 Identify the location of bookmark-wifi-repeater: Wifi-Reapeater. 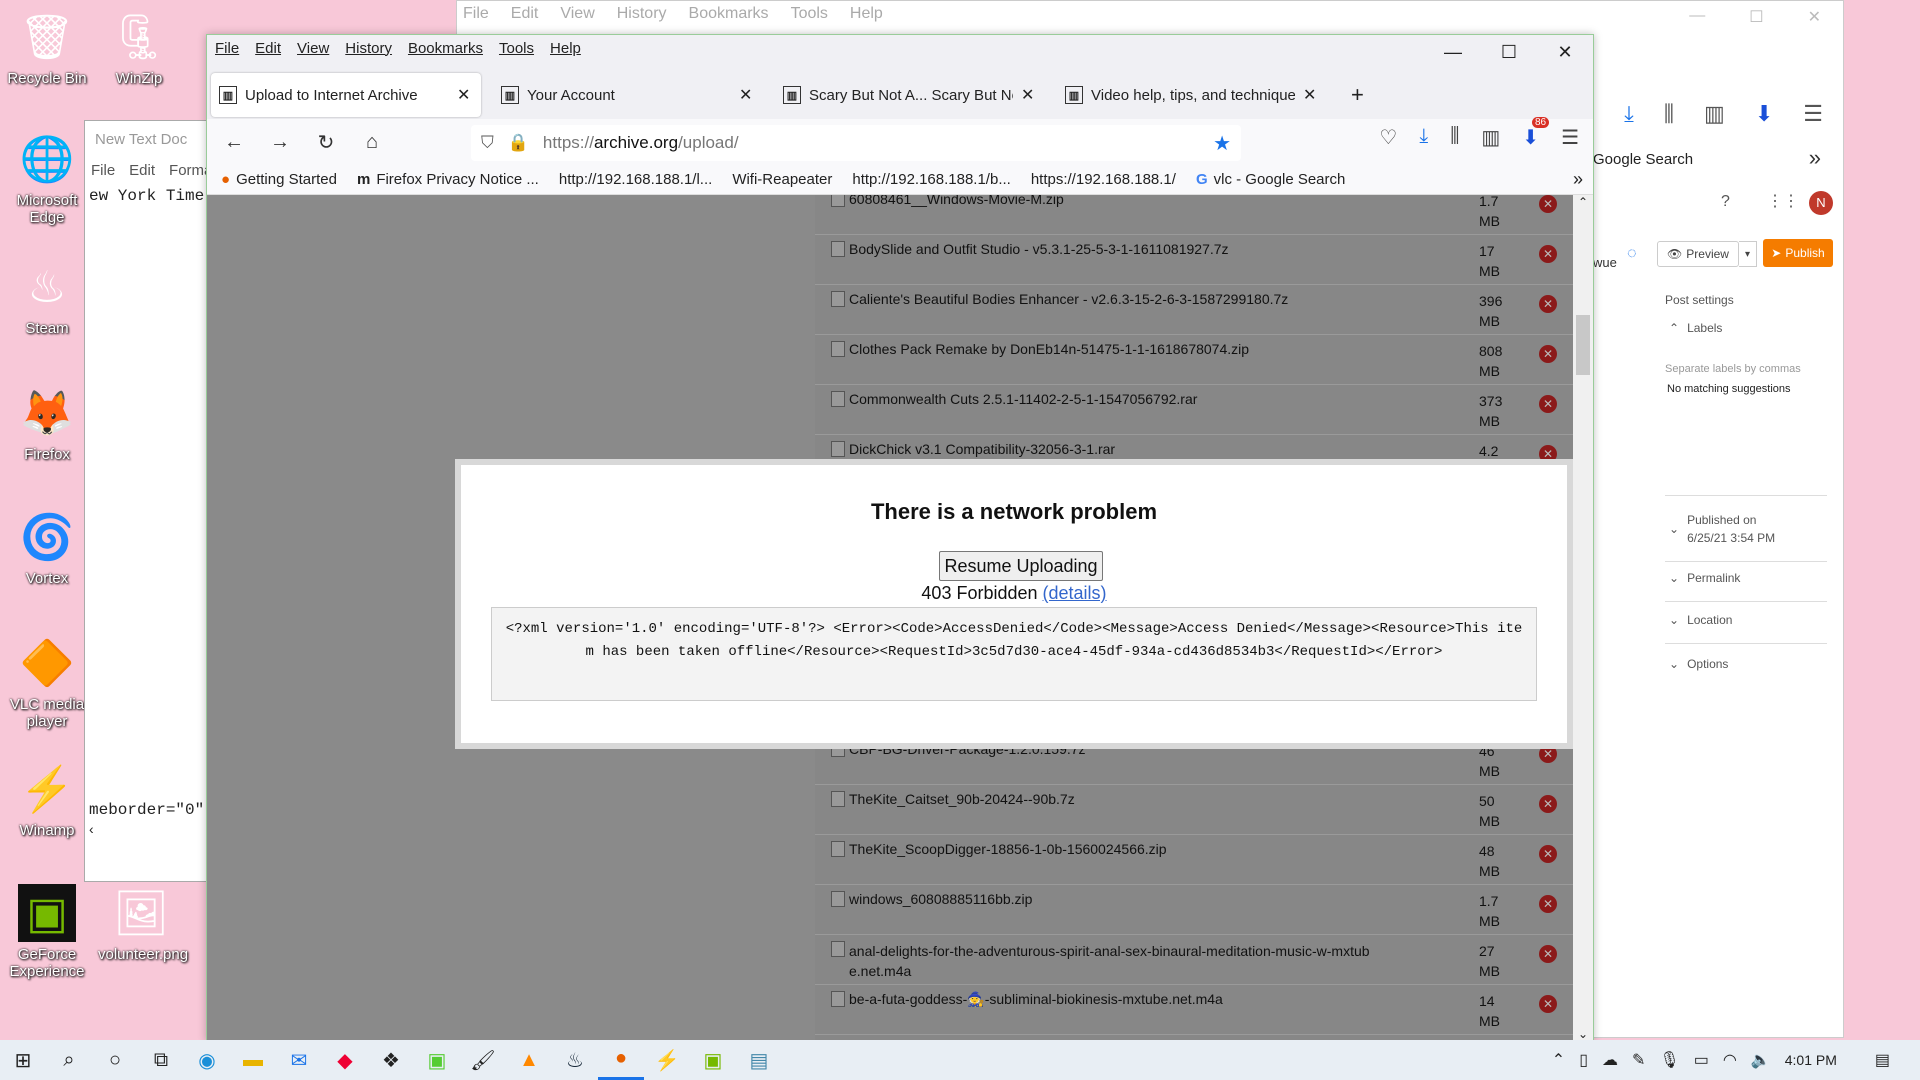
(782, 179).